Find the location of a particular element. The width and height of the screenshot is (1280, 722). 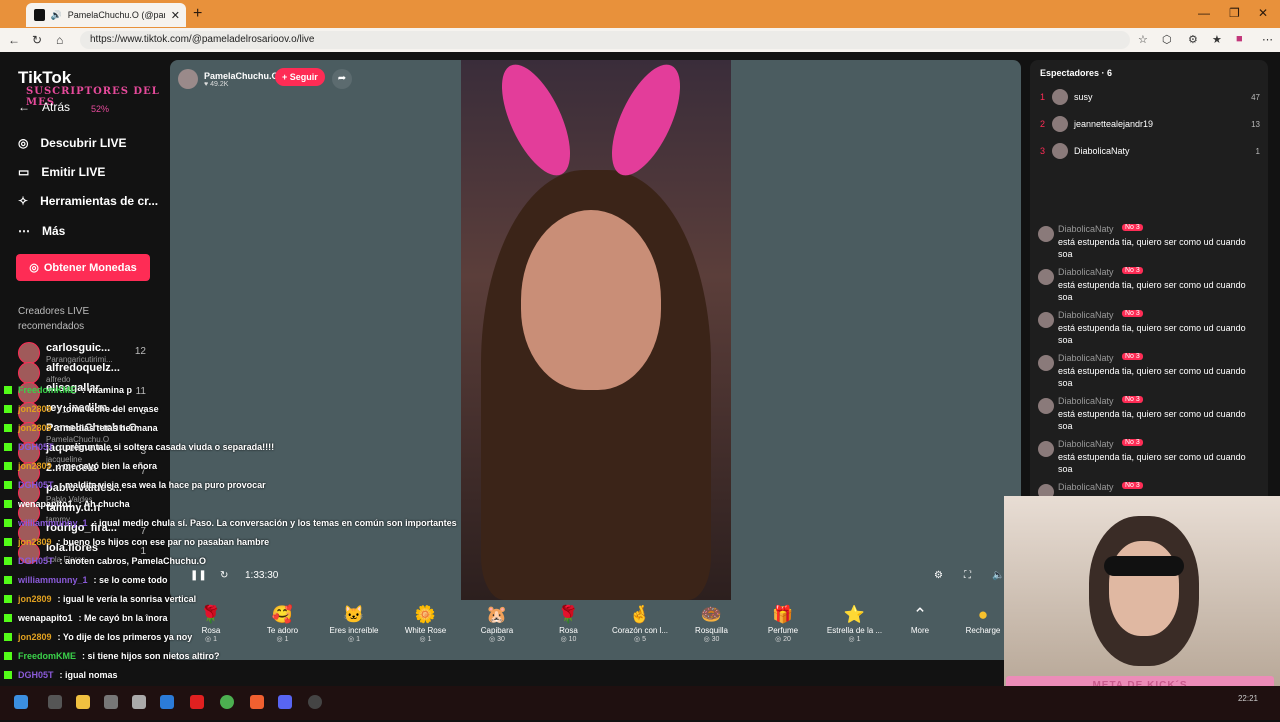

gift-name: White Rose is located at coordinates (425, 630).